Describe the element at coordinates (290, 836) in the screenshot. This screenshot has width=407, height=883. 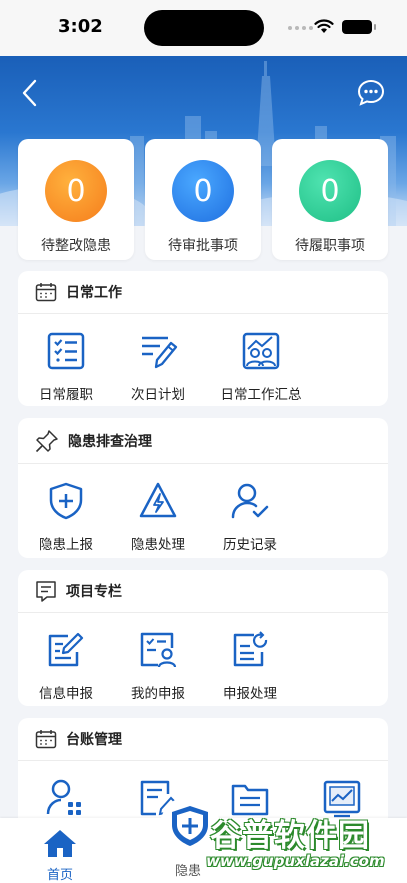
I see `watermark-text: 谷普软件园` at that location.